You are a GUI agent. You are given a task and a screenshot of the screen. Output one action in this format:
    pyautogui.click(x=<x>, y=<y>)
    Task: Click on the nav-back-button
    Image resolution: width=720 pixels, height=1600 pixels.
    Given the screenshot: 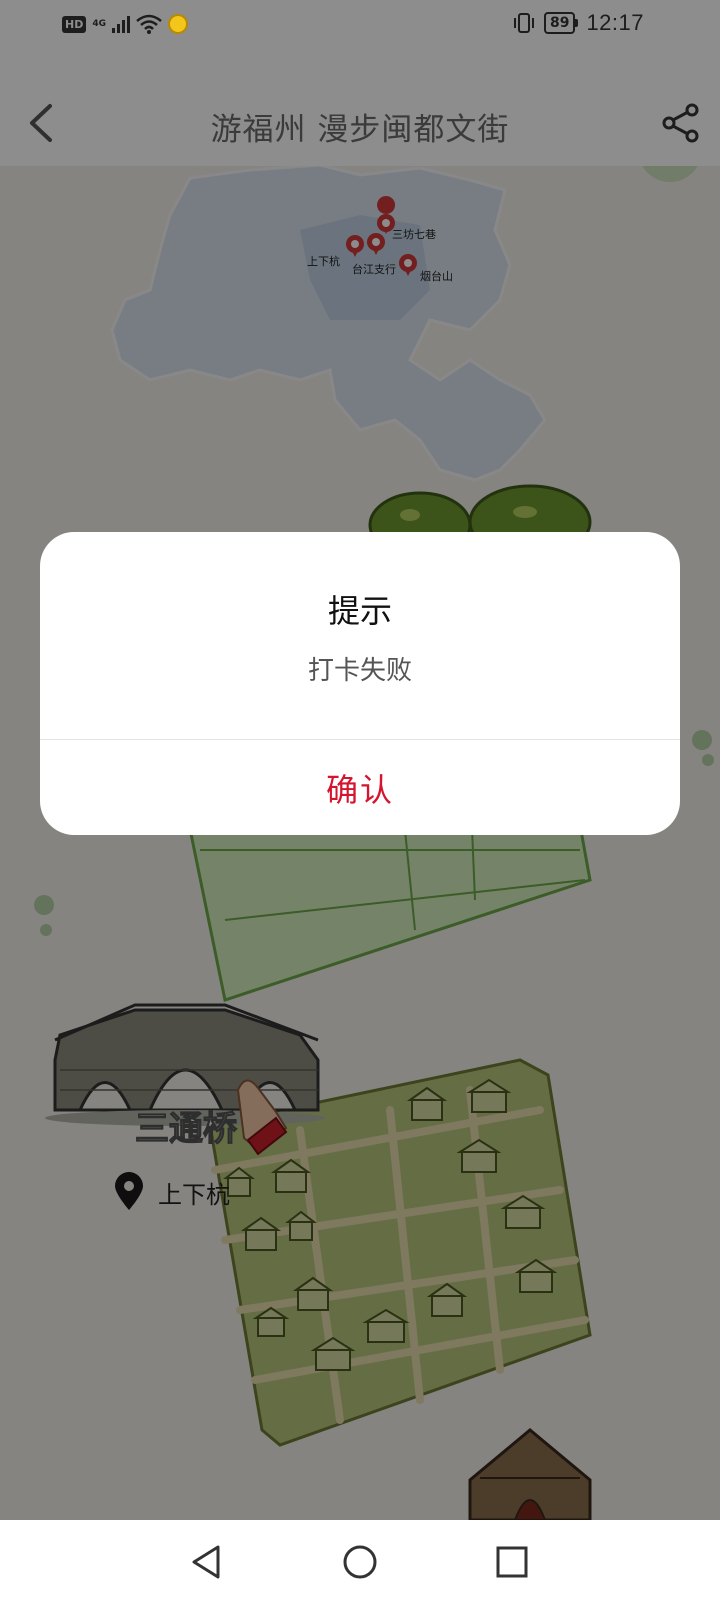 What is the action you would take?
    pyautogui.click(x=206, y=1562)
    